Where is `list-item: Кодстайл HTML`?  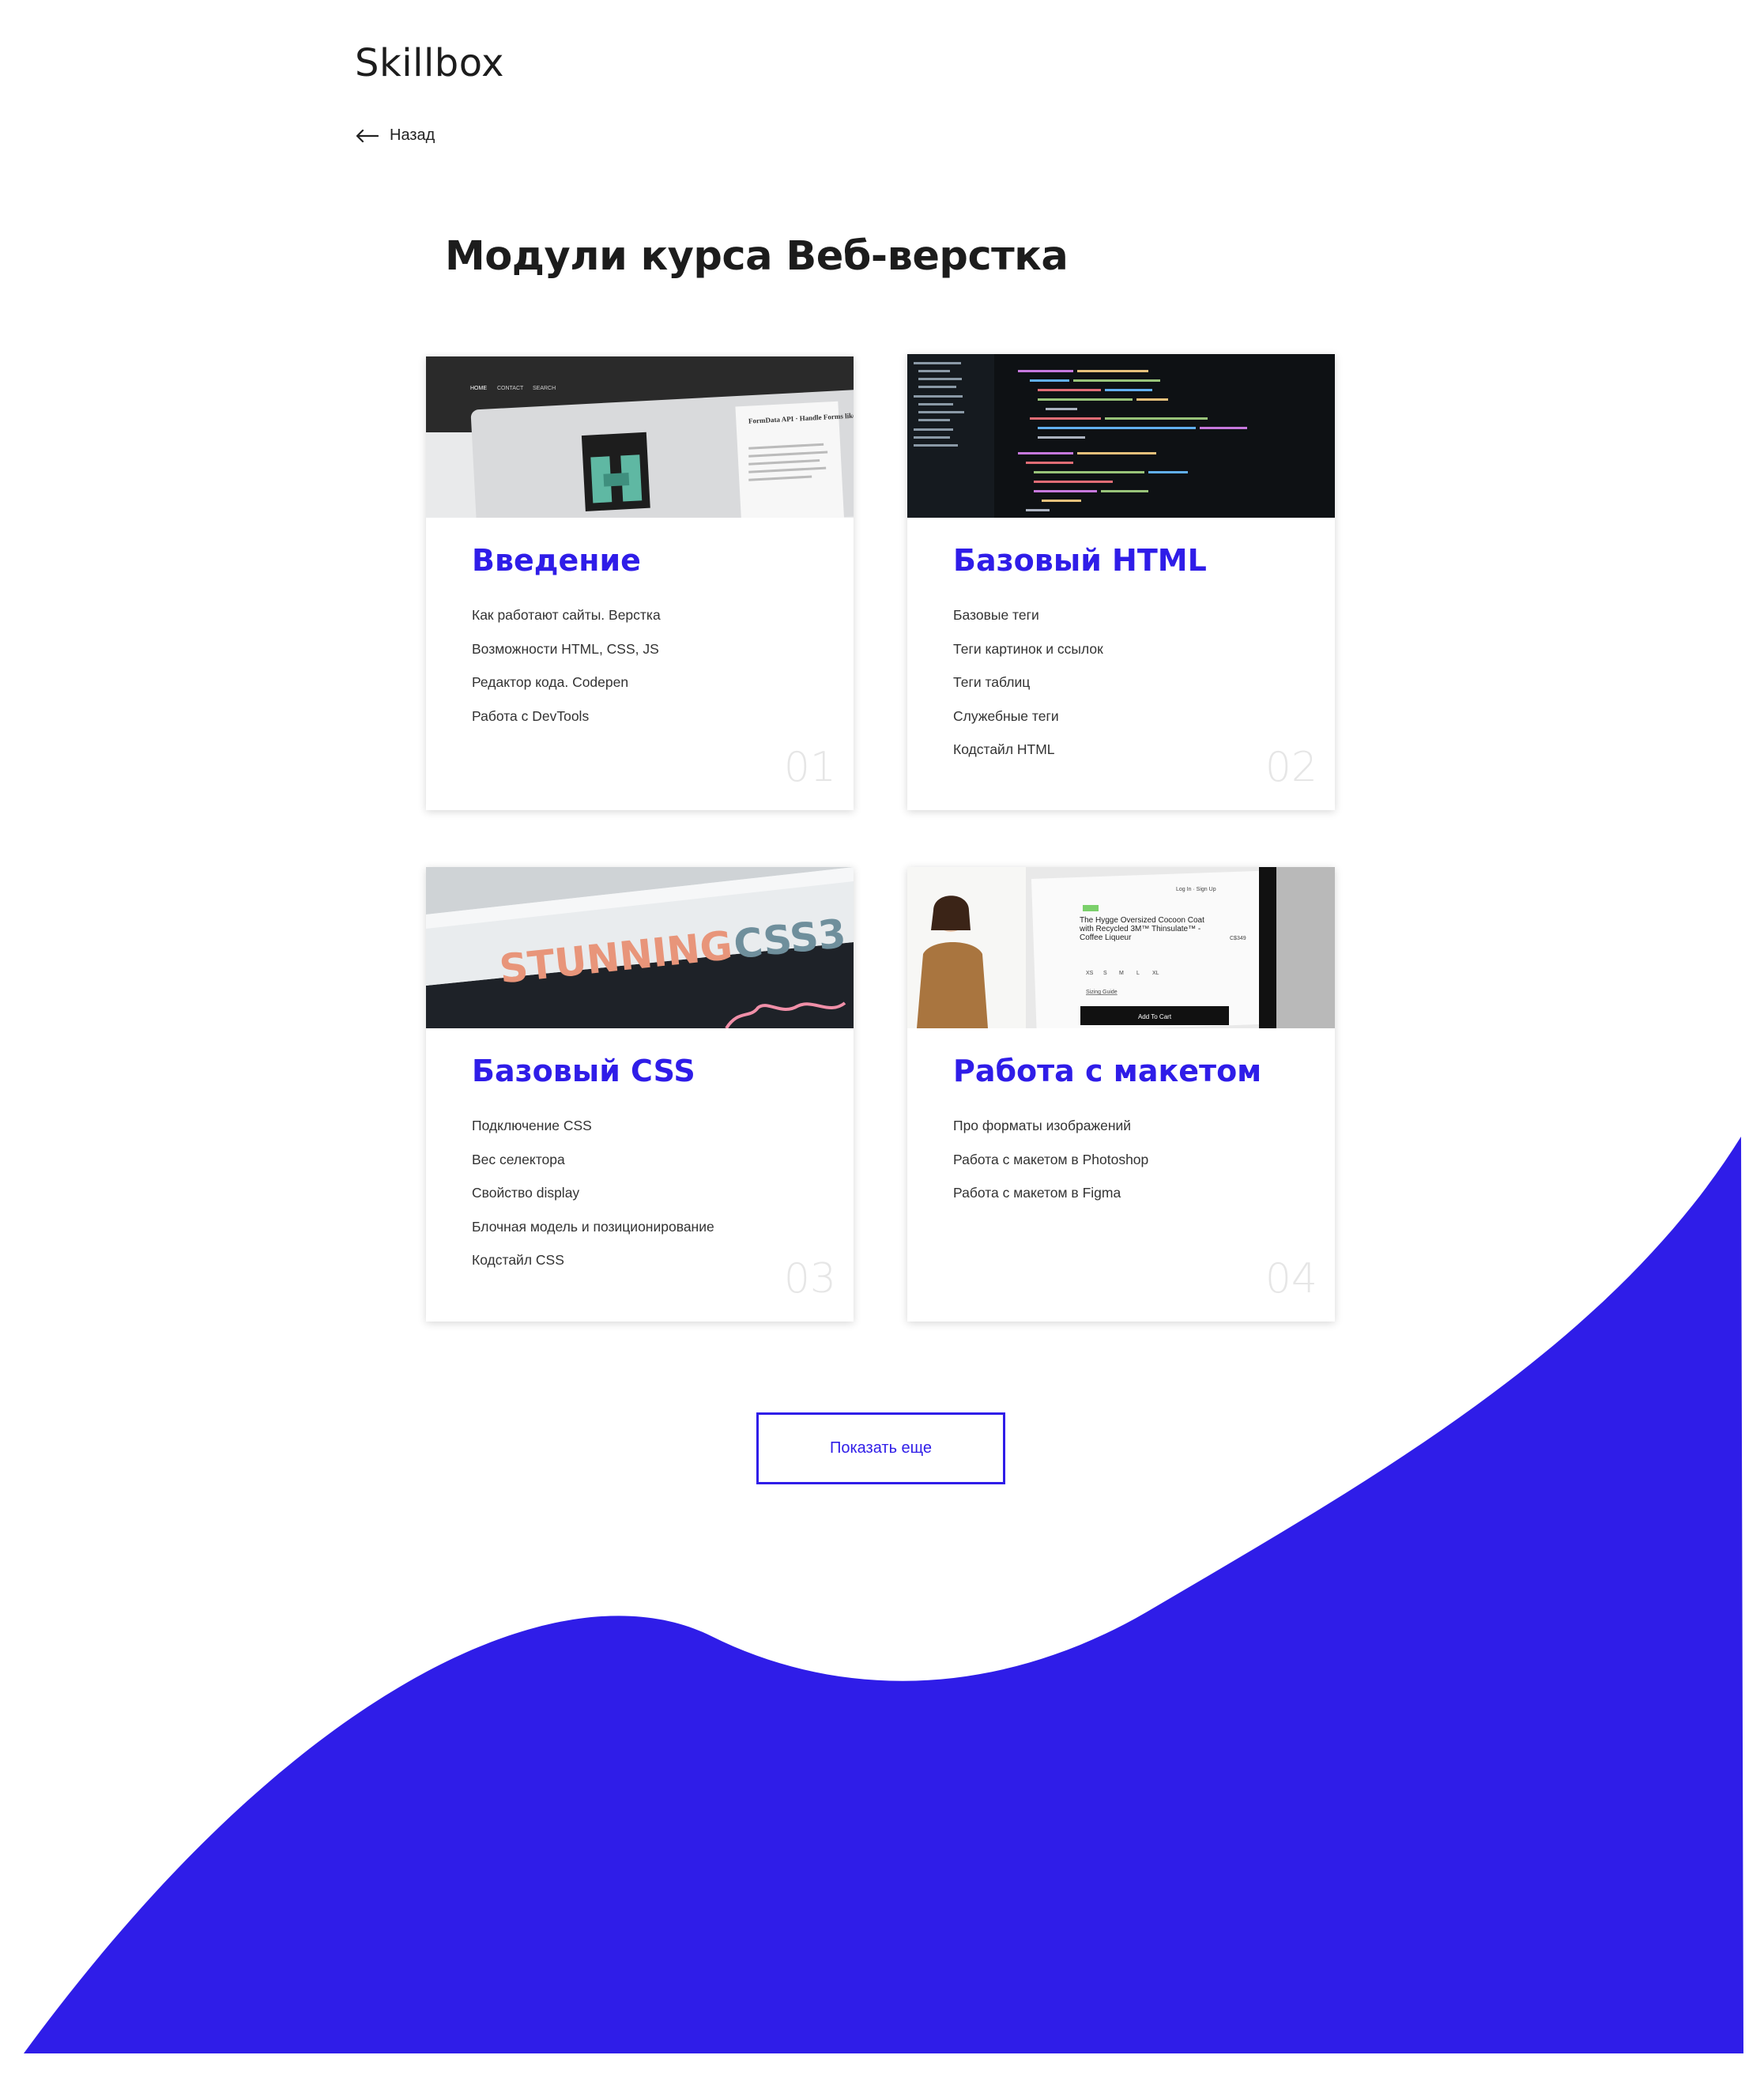
list-item: Кодстайл HTML is located at coordinates (1004, 749).